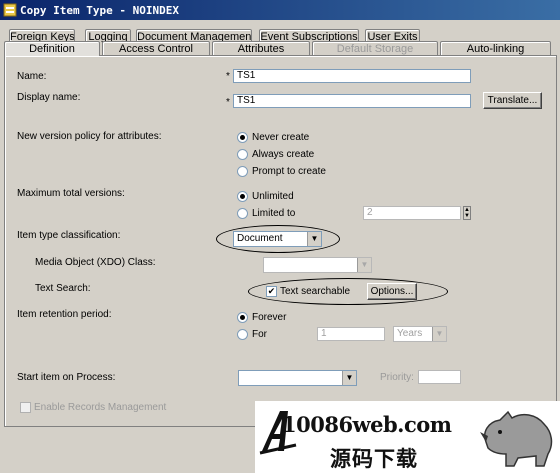 The image size is (560, 473). What do you see at coordinates (410, 333) in the screenshot?
I see `retention-unit-value: Years` at bounding box center [410, 333].